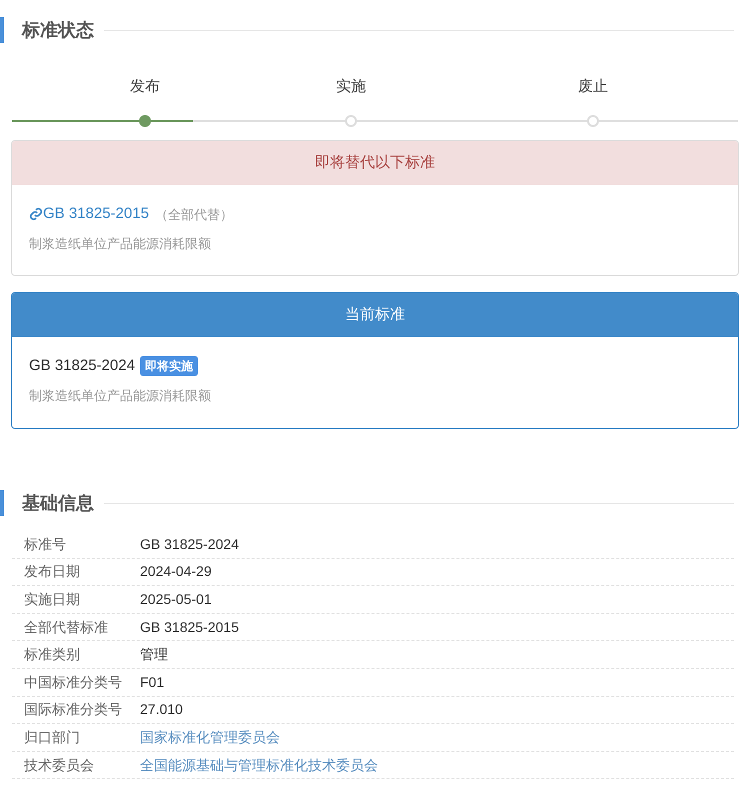  I want to click on standard-code: GB 31825-2024, so click(82, 366).